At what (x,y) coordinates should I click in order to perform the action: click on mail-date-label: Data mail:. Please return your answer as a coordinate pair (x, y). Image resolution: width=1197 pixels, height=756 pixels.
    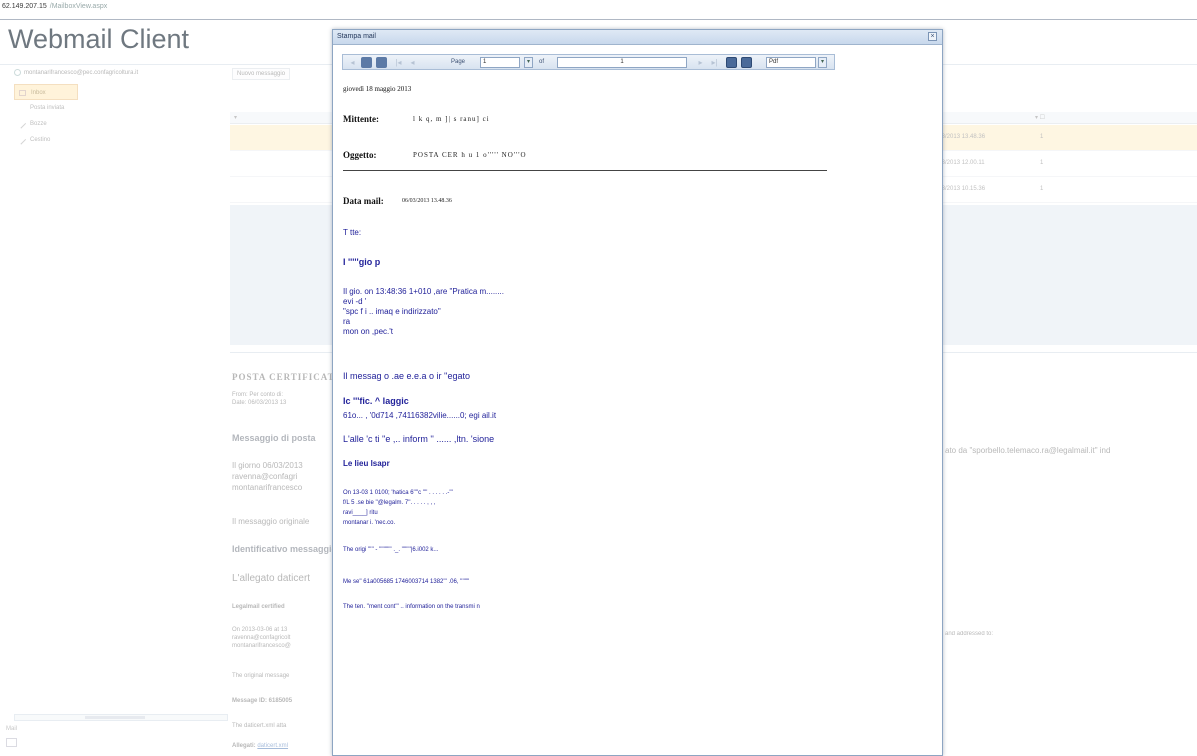
    Looking at the image, I should click on (363, 201).